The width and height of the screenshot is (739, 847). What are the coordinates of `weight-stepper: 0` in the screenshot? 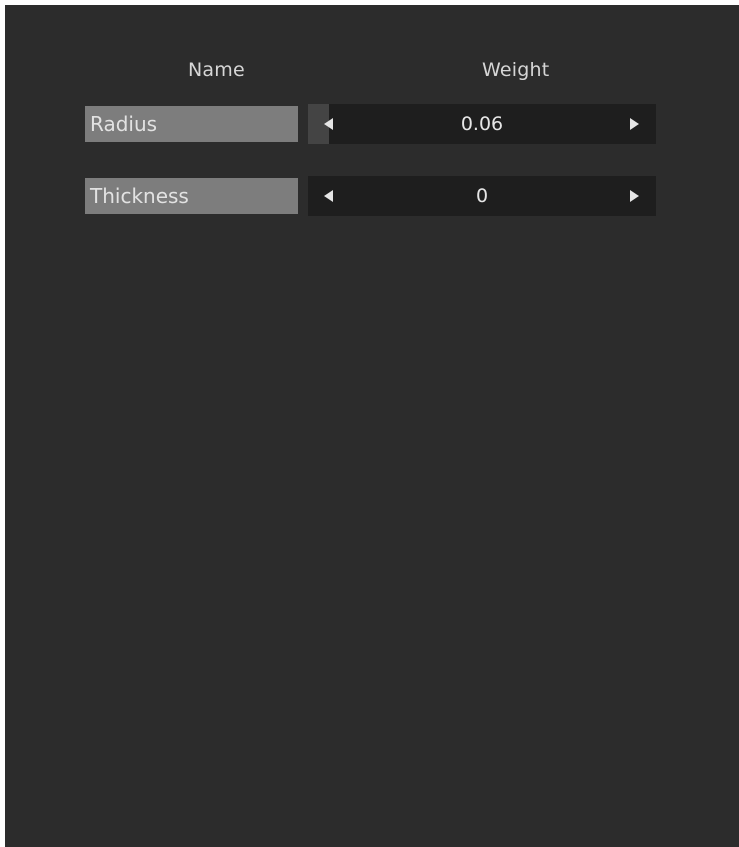 It's located at (482, 196).